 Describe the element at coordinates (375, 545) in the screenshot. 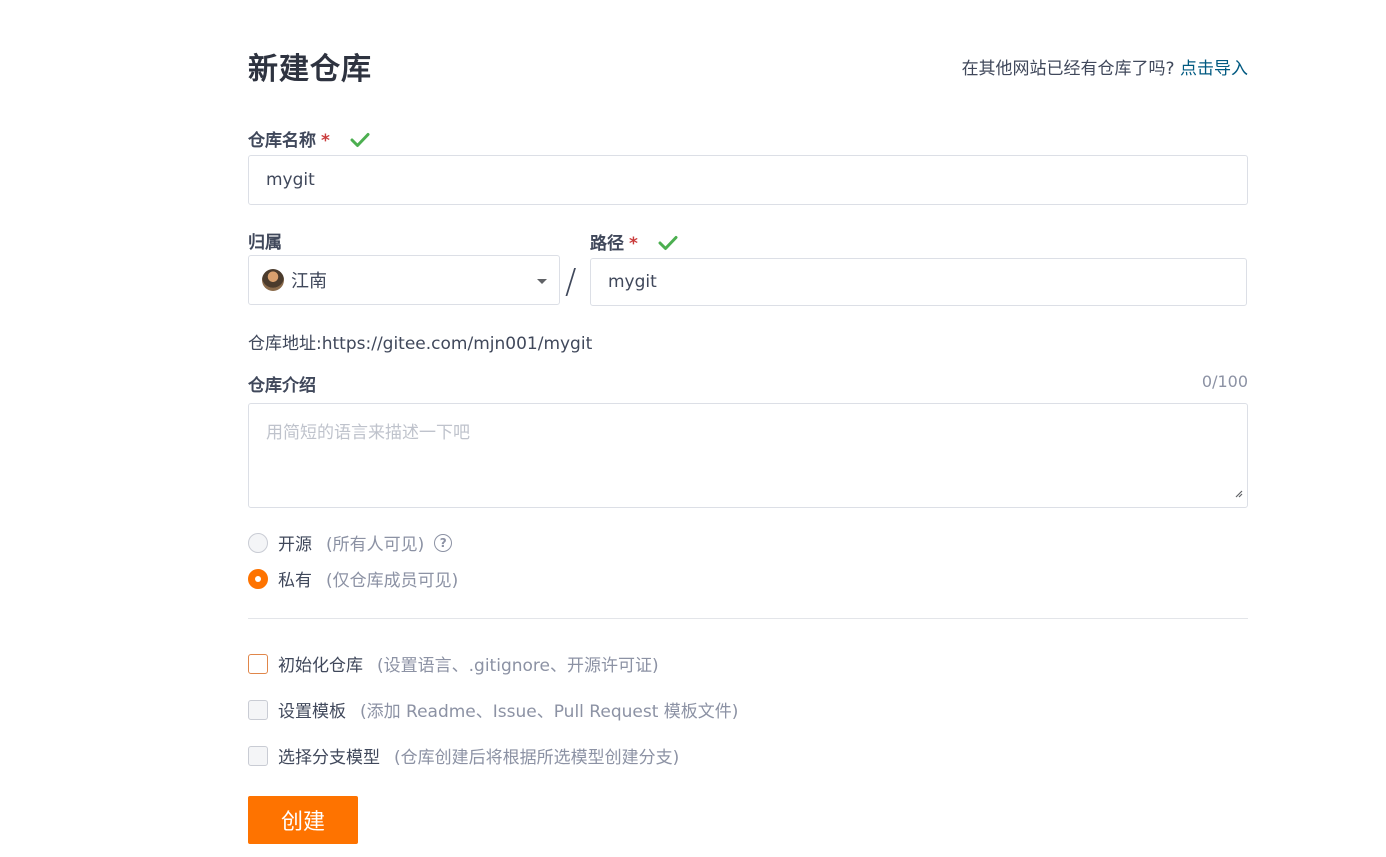

I see `visibility-public-hint: (所有人可见)` at that location.